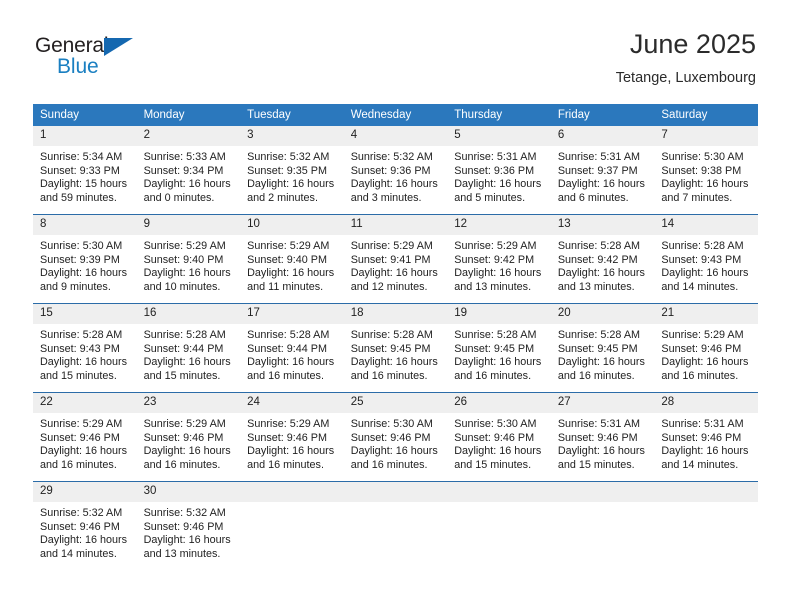 Image resolution: width=792 pixels, height=612 pixels. What do you see at coordinates (292, 314) in the screenshot?
I see `day-number: 17` at bounding box center [292, 314].